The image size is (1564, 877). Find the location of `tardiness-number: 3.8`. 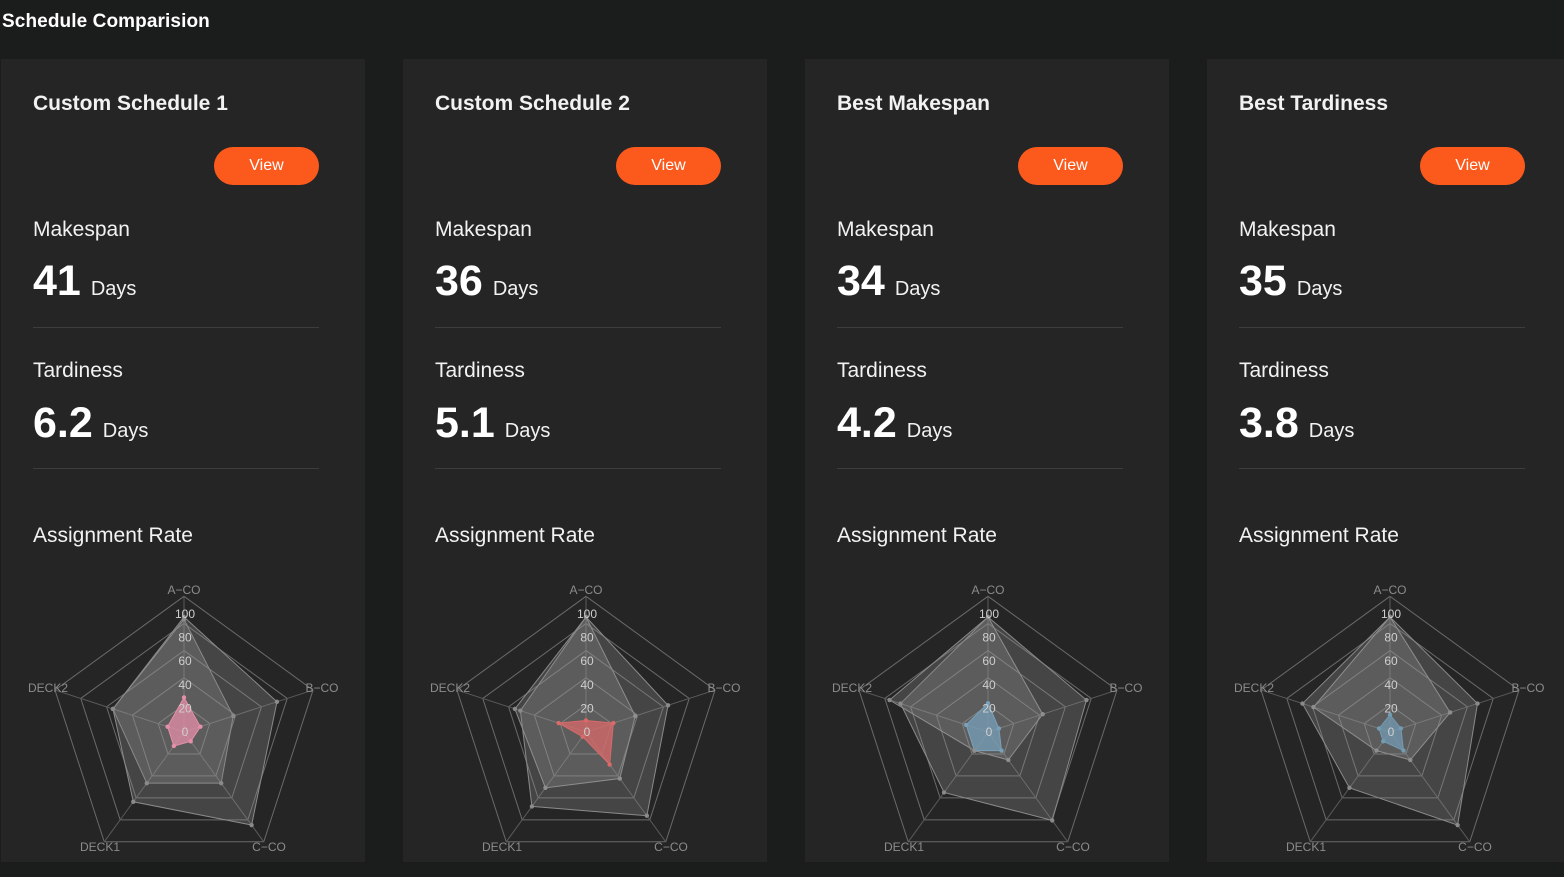

tardiness-number: 3.8 is located at coordinates (1269, 423).